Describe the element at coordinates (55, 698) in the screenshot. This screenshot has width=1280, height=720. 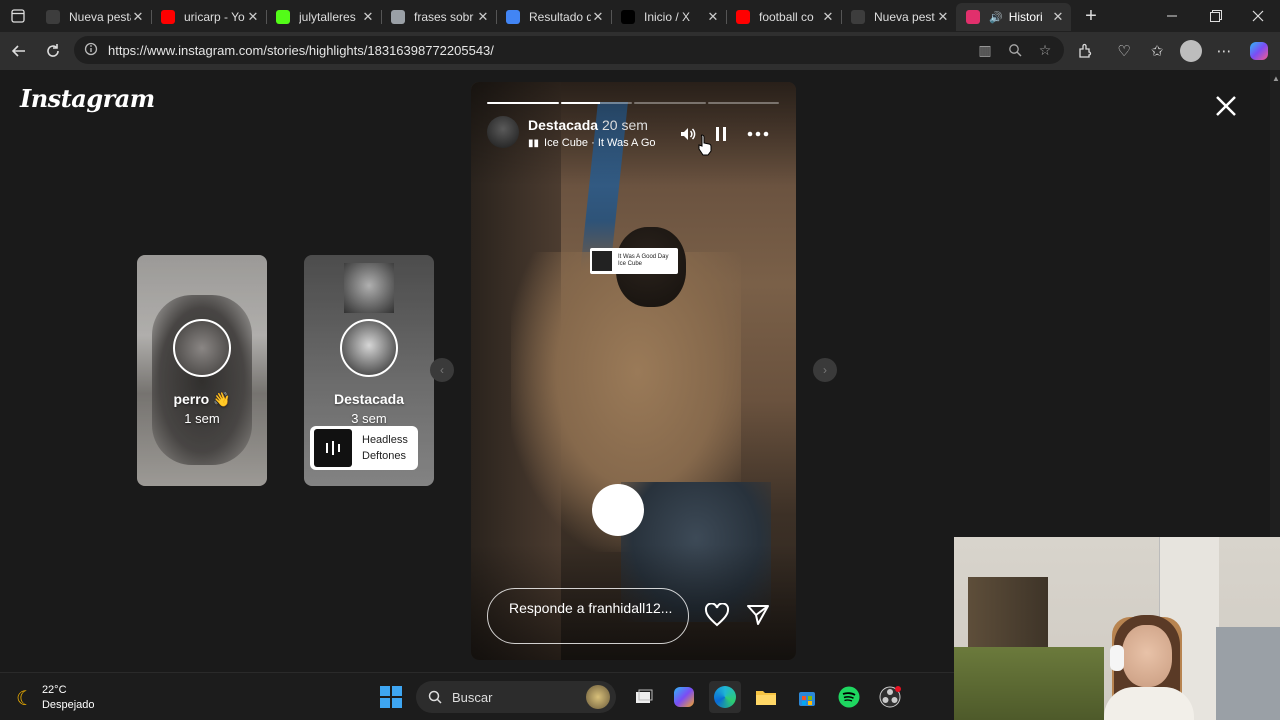
I see `weather-widget: ☾ 22°C Despejado` at that location.